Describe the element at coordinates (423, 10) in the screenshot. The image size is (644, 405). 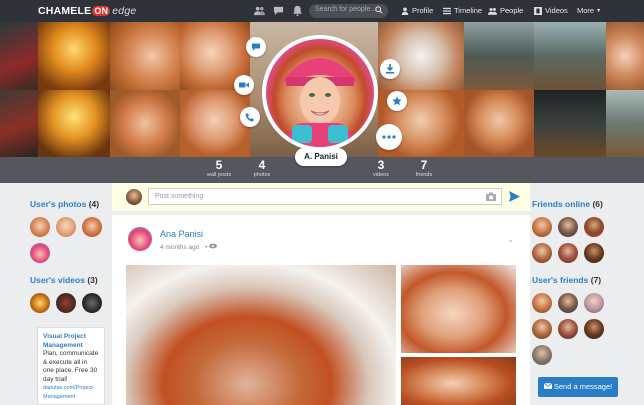
I see `nav-profile-label: Profile` at that location.